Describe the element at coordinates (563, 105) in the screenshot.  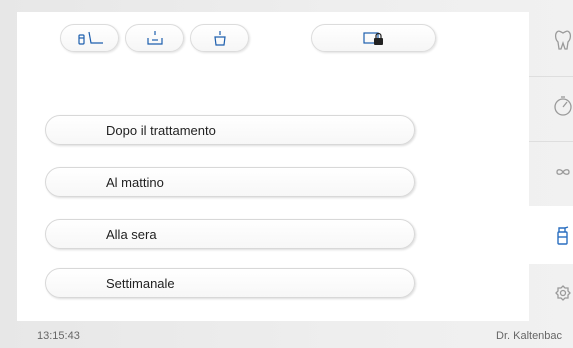
I see `timer-icon` at that location.